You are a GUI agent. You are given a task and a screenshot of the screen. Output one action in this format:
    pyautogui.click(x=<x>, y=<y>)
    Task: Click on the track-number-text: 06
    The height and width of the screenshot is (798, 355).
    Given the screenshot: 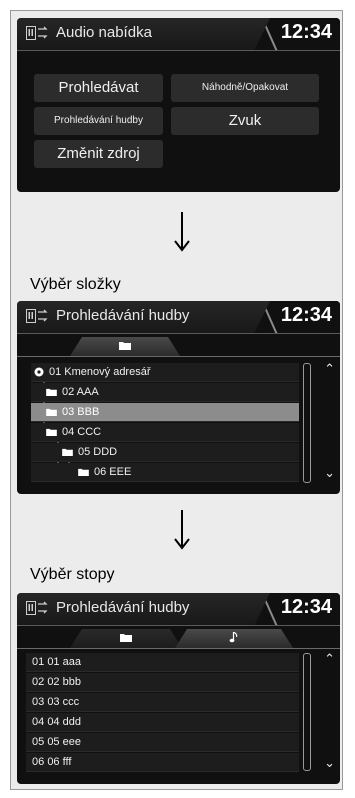 What is the action you would take?
    pyautogui.click(x=38, y=762)
    